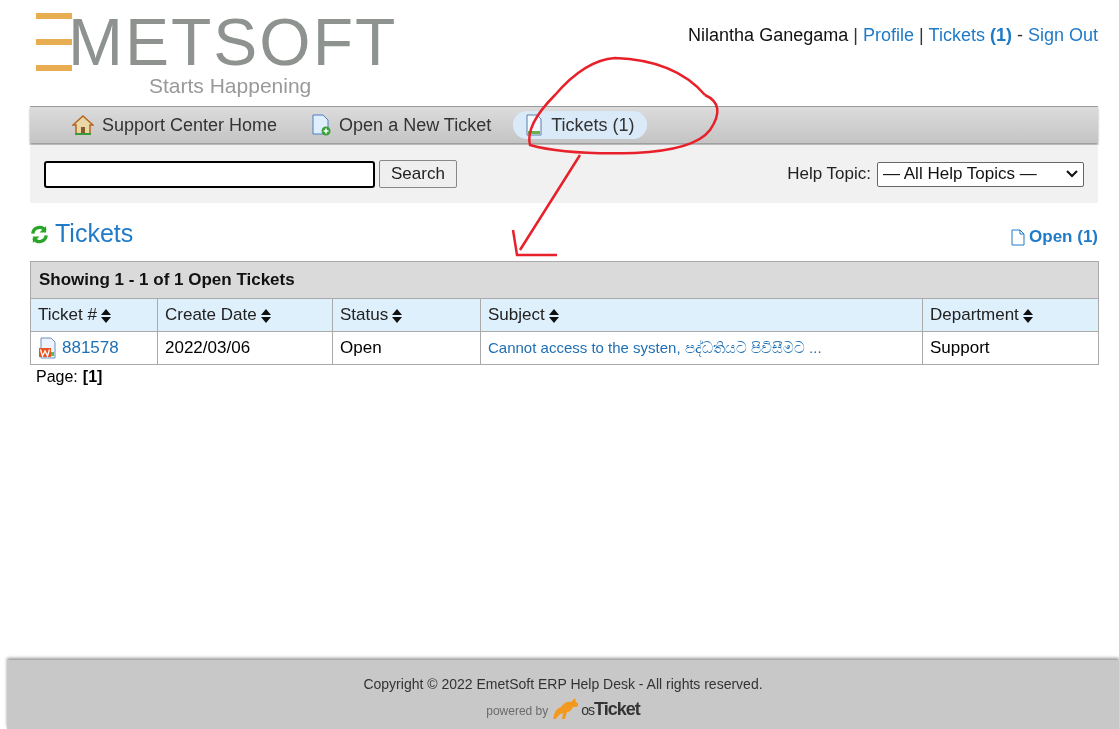 This screenshot has width=1119, height=729. Describe the element at coordinates (245, 315) in the screenshot. I see `column-header: Create Date` at that location.